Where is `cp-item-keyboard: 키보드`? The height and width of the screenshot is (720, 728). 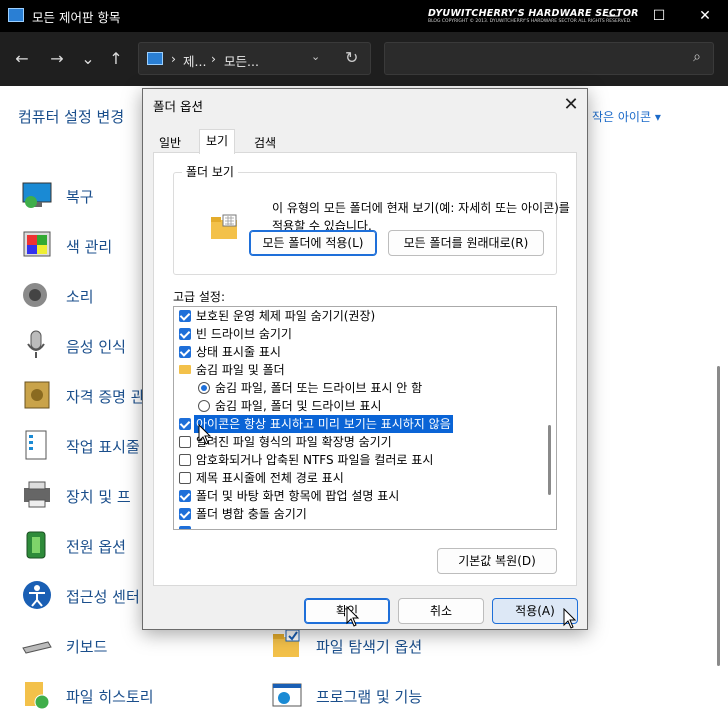
cp-item-keyboard: 키보드 is located at coordinates (80, 646).